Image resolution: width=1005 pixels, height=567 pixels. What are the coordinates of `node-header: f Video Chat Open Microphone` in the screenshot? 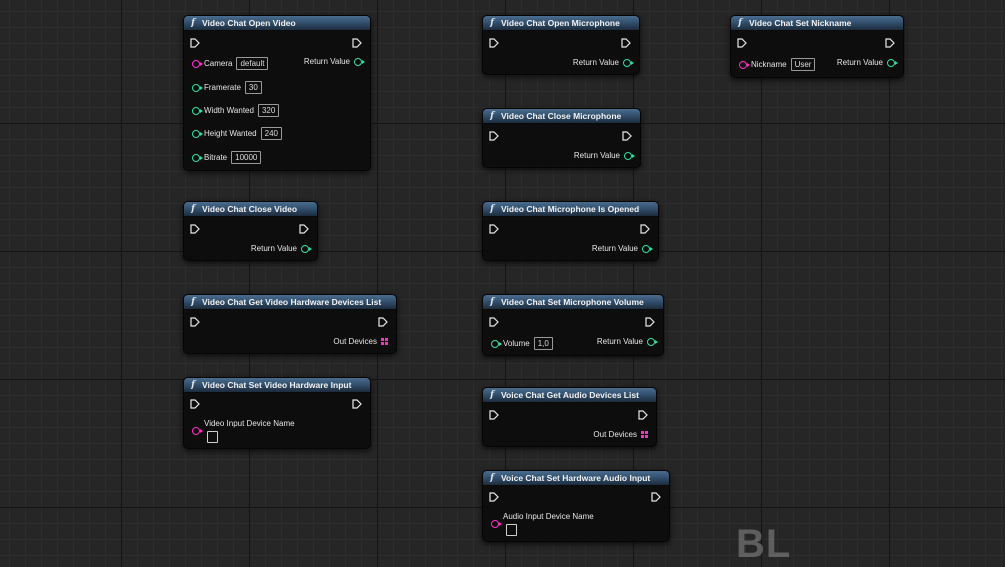 It's located at (561, 23).